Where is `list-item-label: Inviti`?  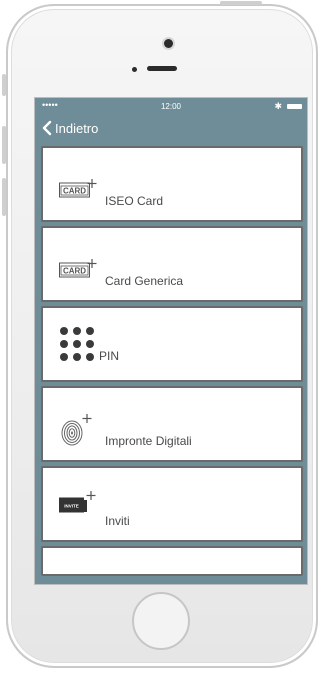 list-item-label: Inviti is located at coordinates (117, 521).